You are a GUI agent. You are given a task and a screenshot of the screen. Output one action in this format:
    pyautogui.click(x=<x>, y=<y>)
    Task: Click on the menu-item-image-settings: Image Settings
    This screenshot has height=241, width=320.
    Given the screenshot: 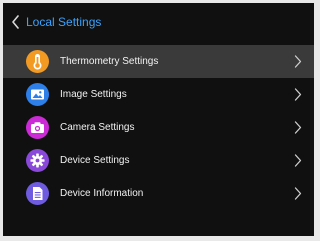 What is the action you would take?
    pyautogui.click(x=158, y=94)
    